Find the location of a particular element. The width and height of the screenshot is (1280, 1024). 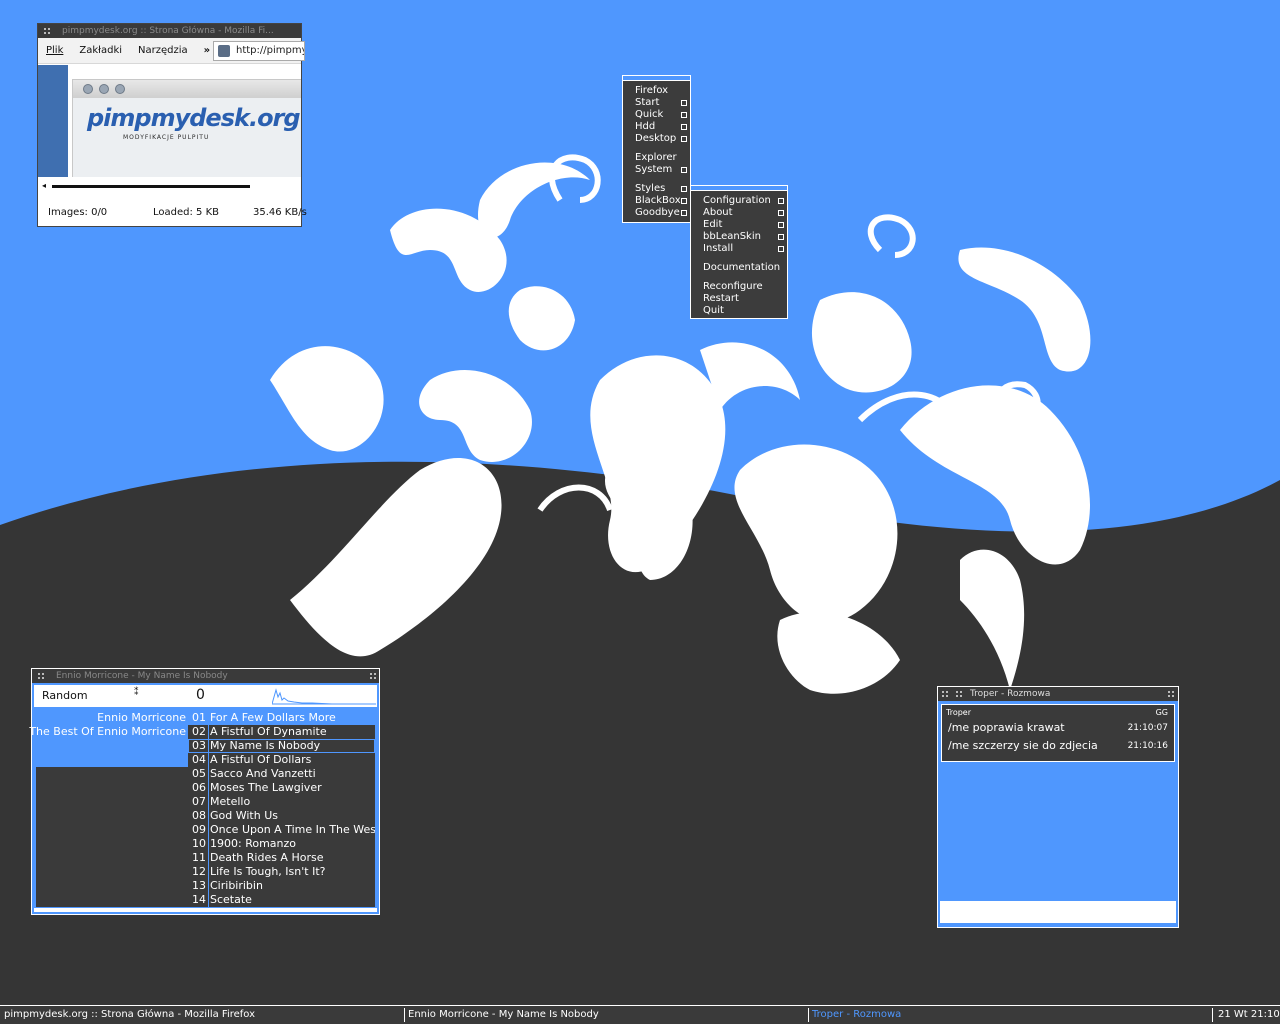

horizontal-scrollbar: ◂ is located at coordinates (147, 185).